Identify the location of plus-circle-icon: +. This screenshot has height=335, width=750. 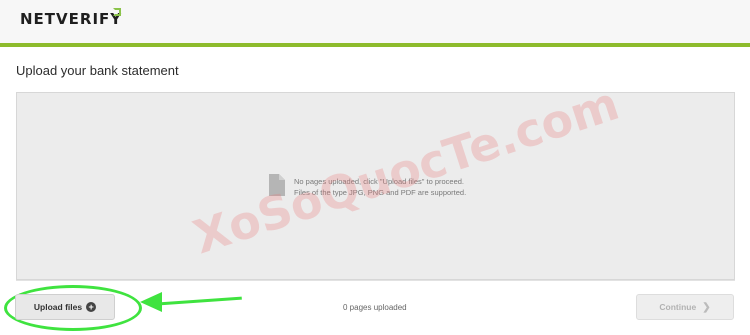
(91, 307).